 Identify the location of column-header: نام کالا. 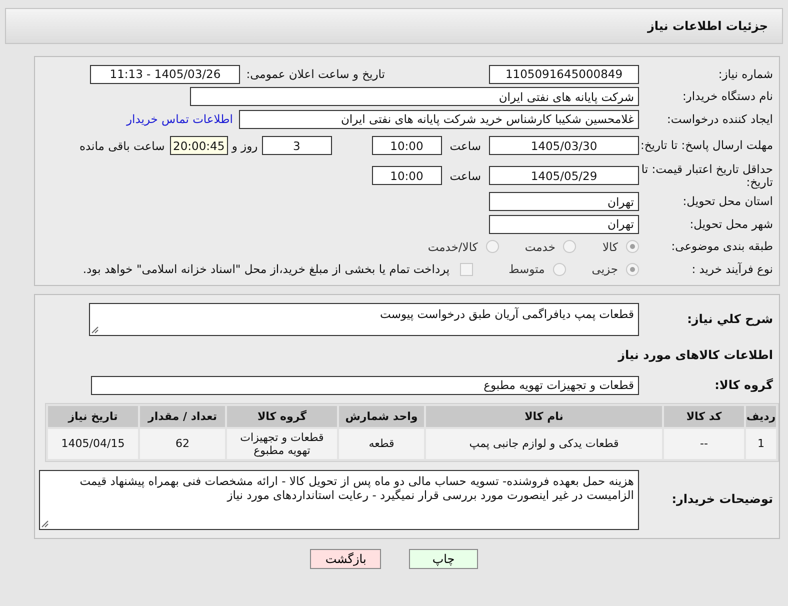
(544, 416).